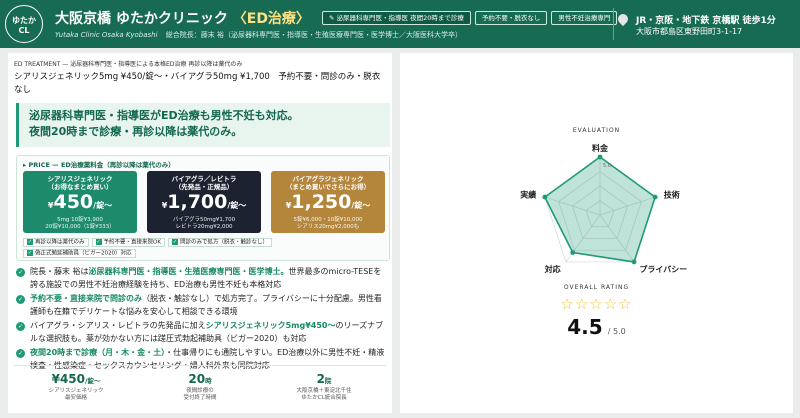 This screenshot has height=418, width=800. Describe the element at coordinates (99, 165) in the screenshot. I see `price-heading: ▸ PRICE — ED治療薬料金（再診以降は薬代のみ）` at that location.